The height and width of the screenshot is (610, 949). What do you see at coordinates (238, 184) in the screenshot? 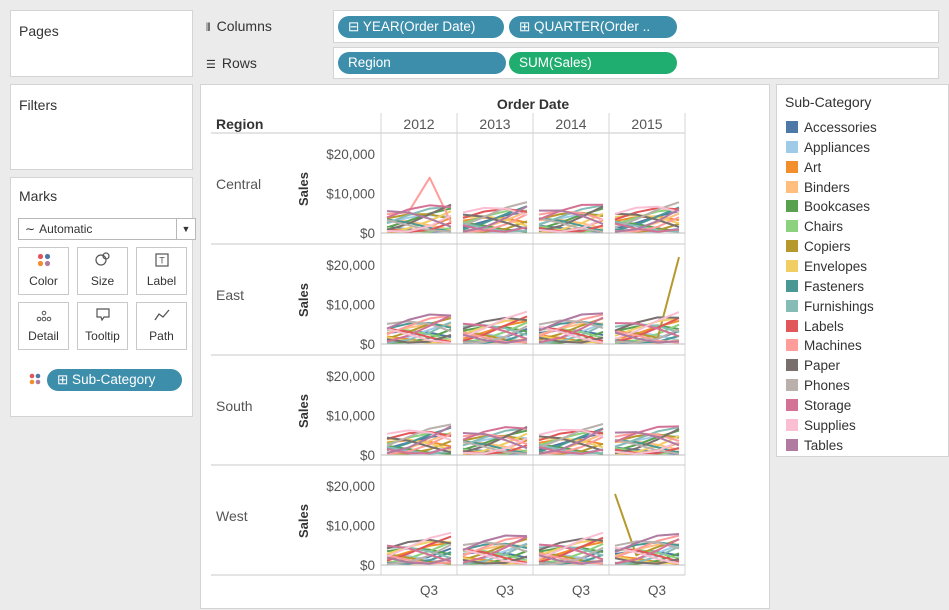
I see `region-label: Central` at bounding box center [238, 184].